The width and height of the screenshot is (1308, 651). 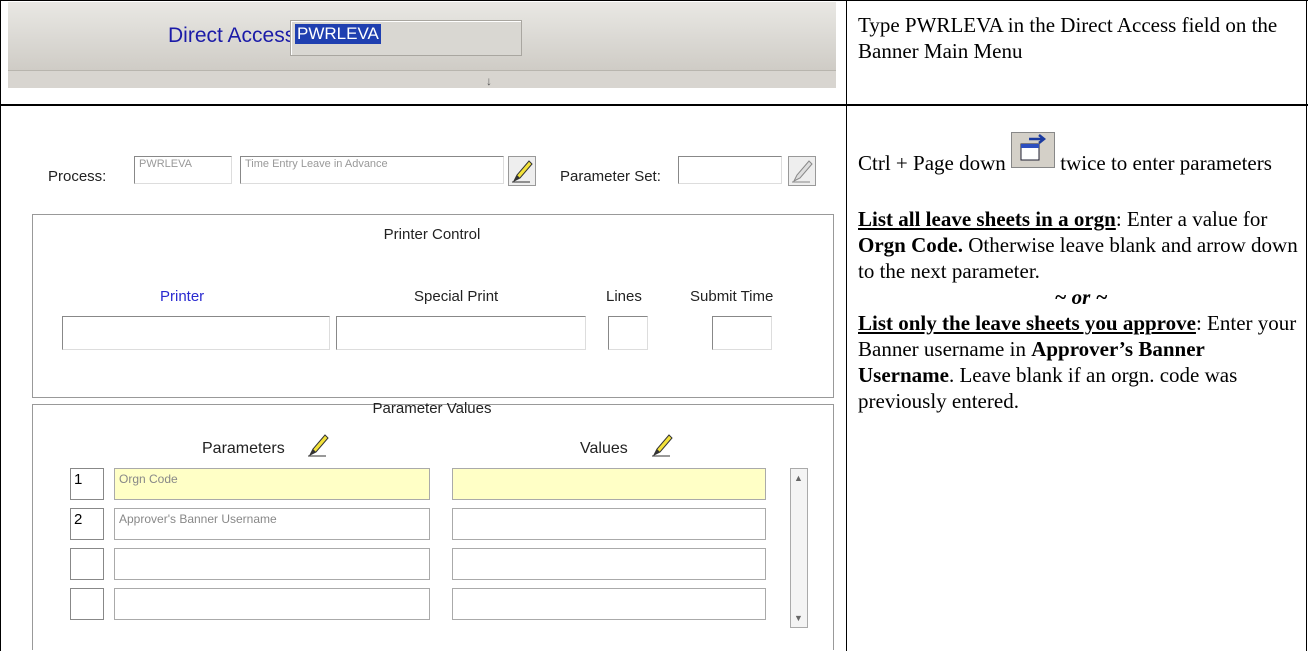 I want to click on direct-access-value: PWRLEVA, so click(x=338, y=34).